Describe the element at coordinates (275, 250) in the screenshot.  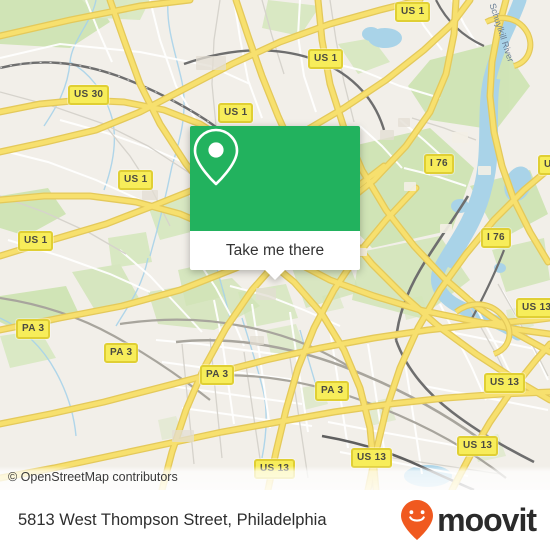
I see `take-me-there-label: Take me there` at that location.